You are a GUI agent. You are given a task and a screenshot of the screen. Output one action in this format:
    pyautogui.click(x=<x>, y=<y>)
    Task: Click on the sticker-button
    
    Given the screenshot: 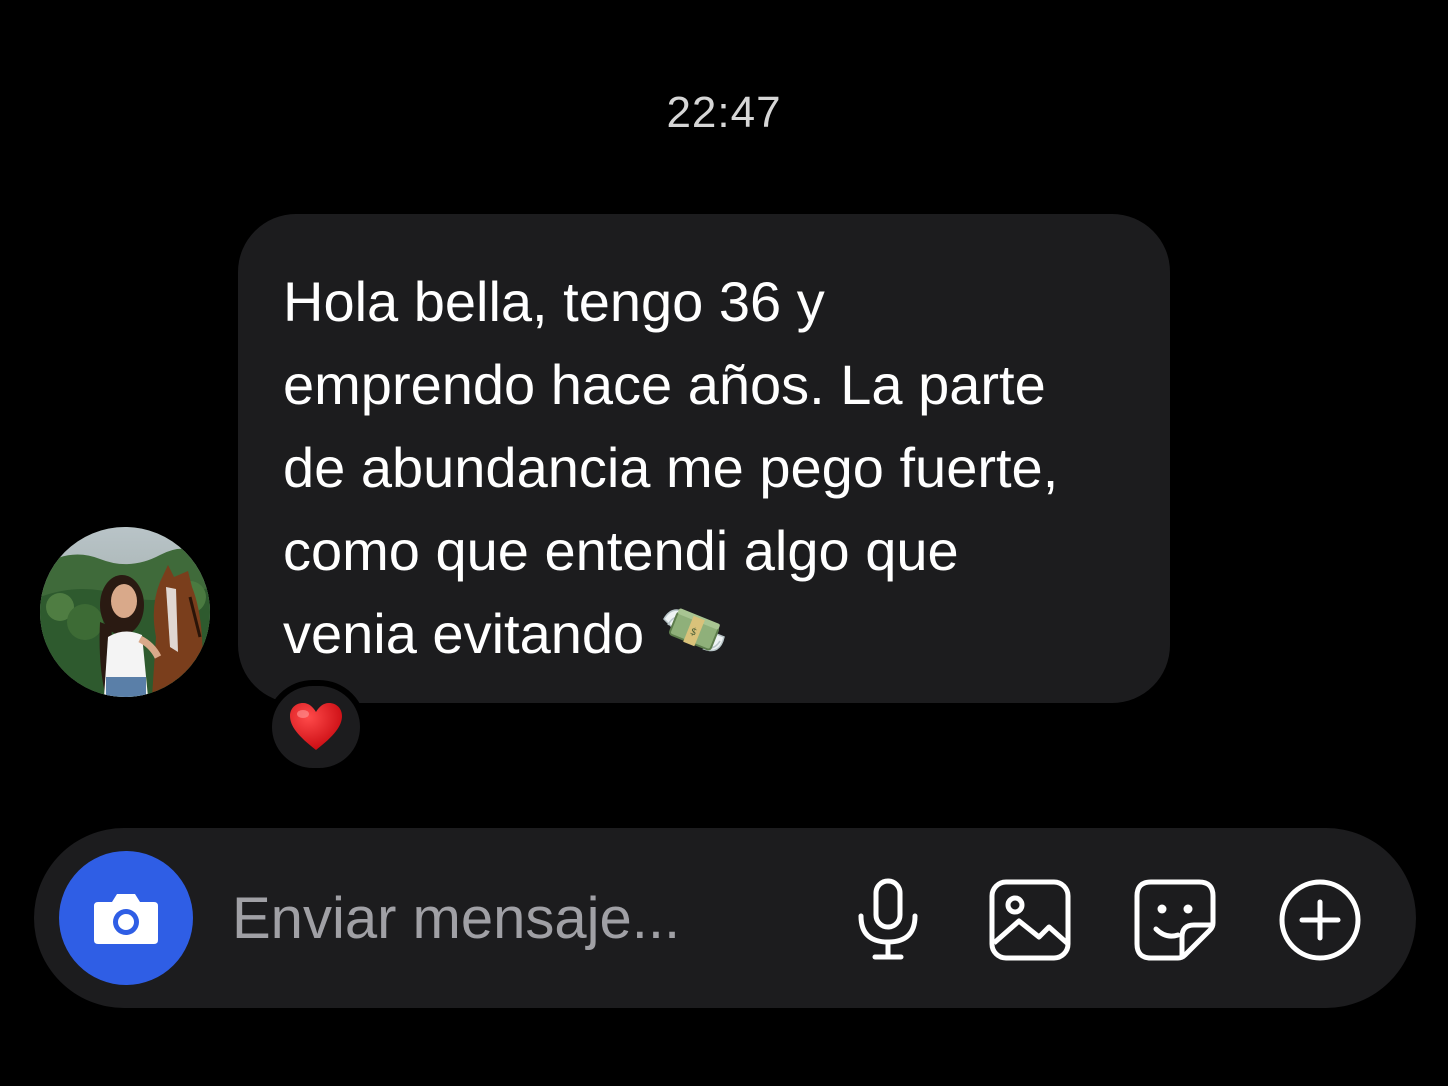 What is the action you would take?
    pyautogui.click(x=1175, y=920)
    